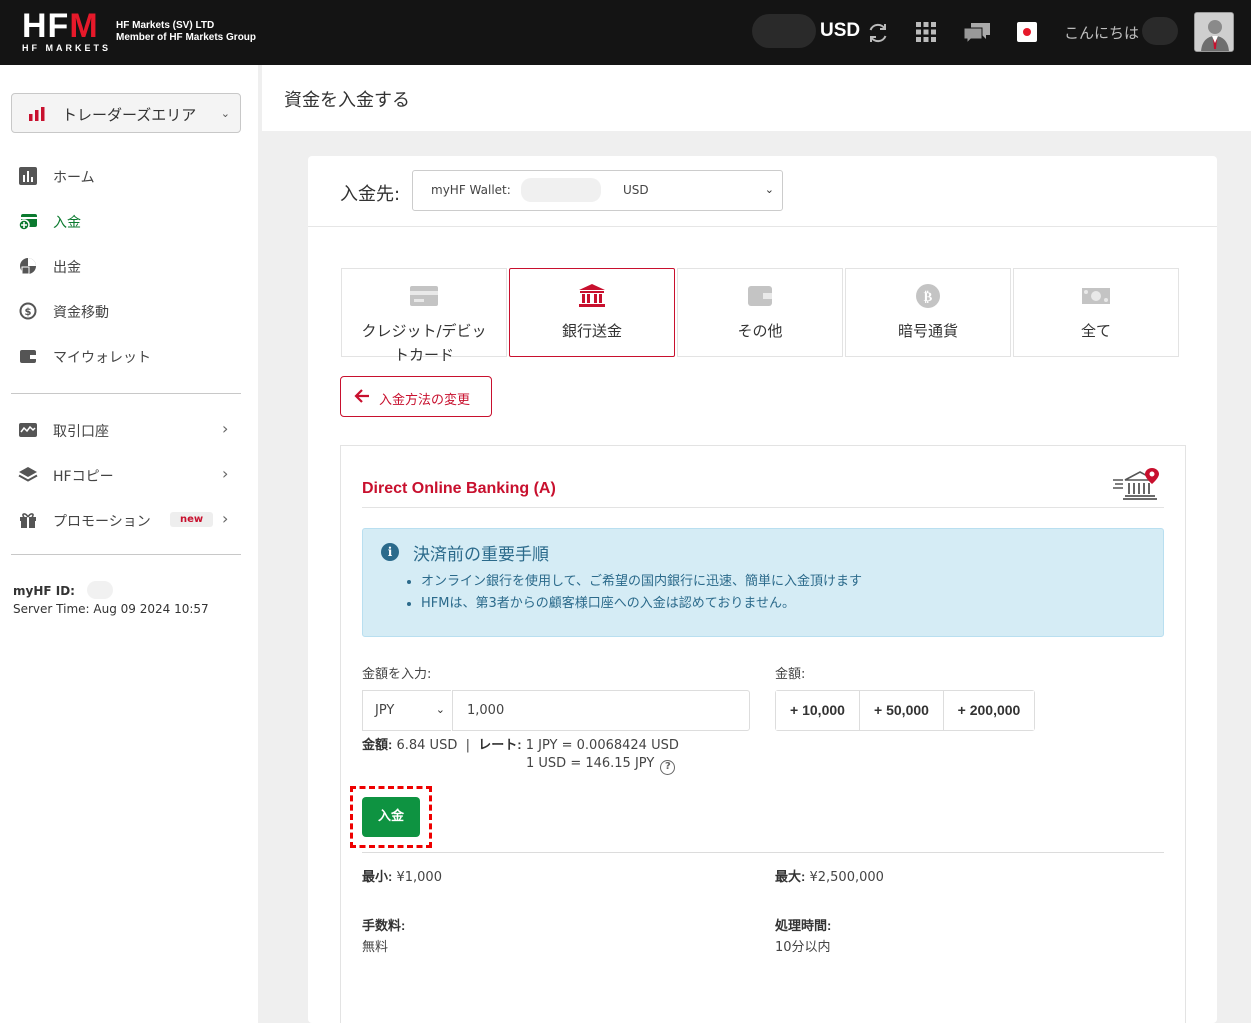  I want to click on traders-area-label: トレーダーズエリア, so click(129, 115).